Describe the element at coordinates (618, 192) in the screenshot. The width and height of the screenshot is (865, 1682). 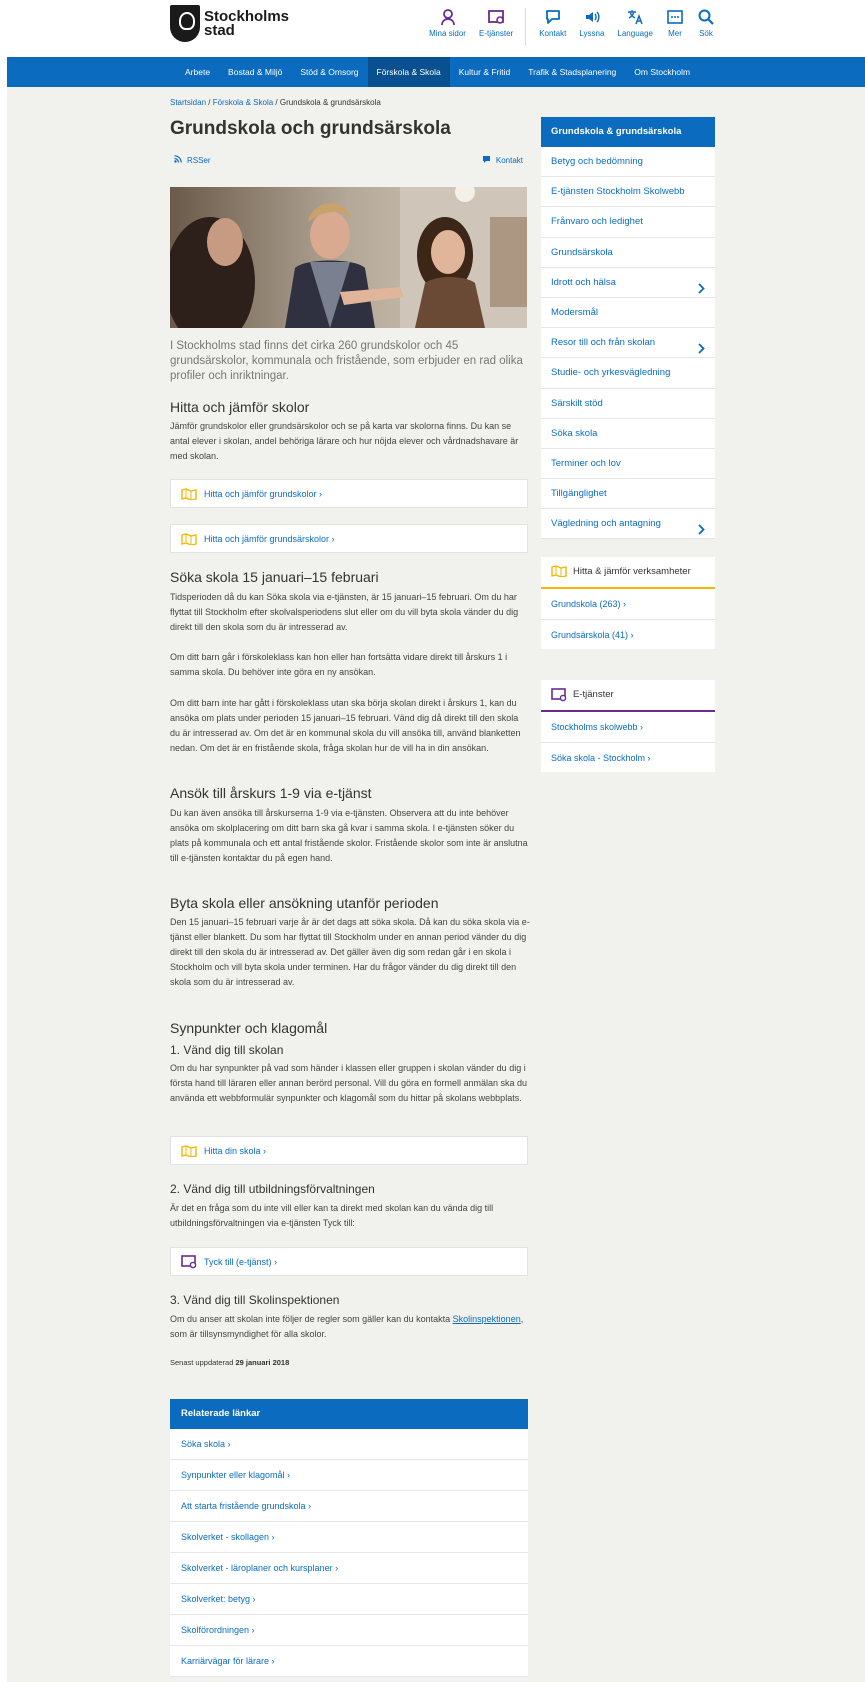
I see `sidebar-item-label: E-tjänsten Stockholm Skolwebb` at that location.